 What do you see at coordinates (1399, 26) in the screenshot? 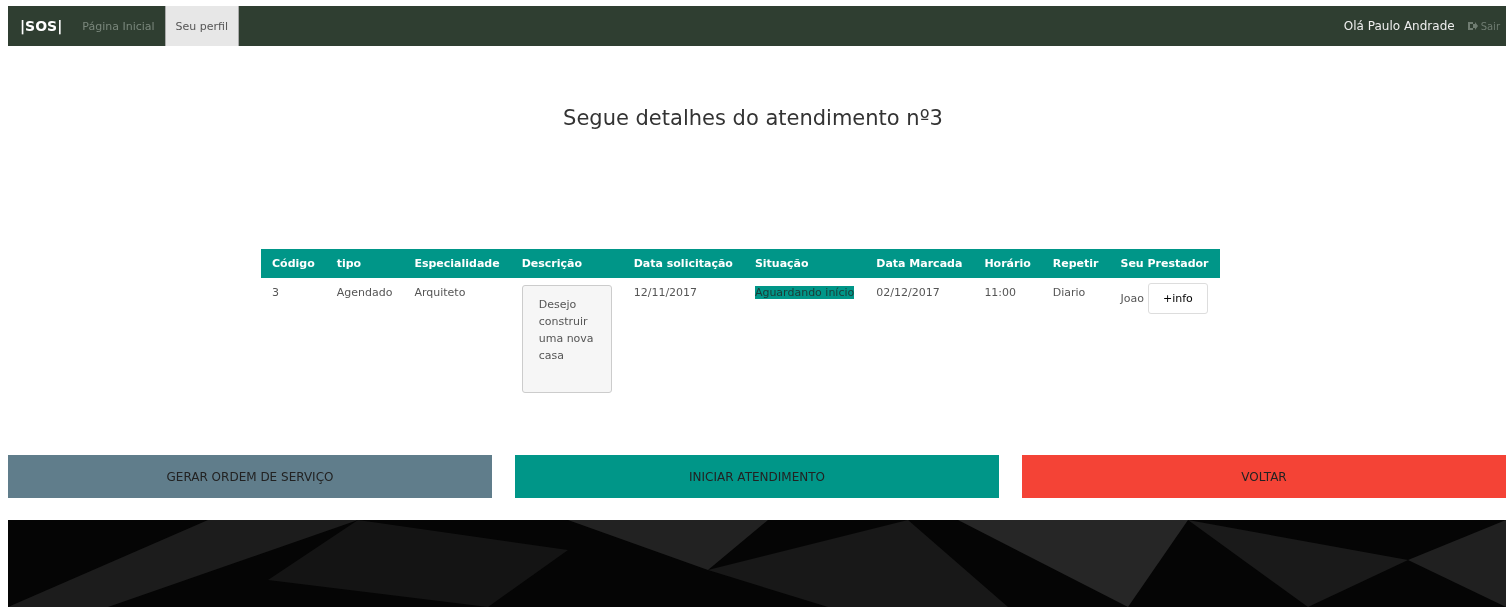
I see `user-greeting: Olá Paulo Andrade` at bounding box center [1399, 26].